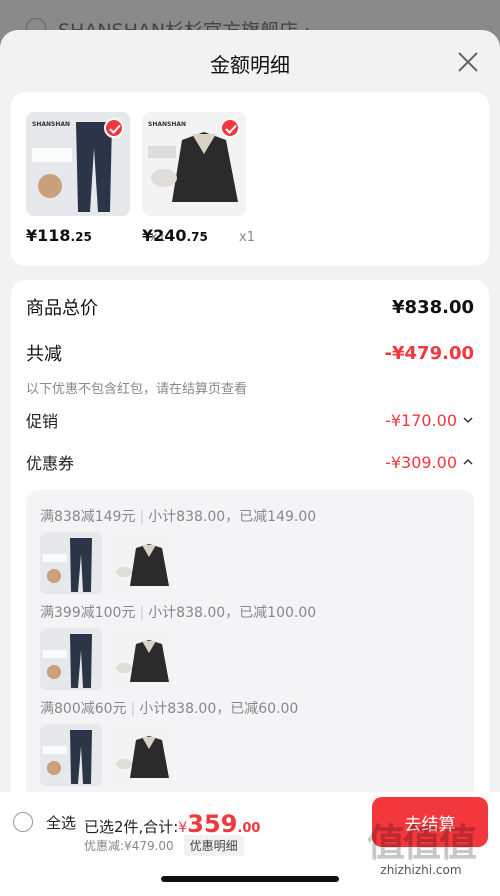  Describe the element at coordinates (48, 235) in the screenshot. I see `product-price: ¥118` at that location.